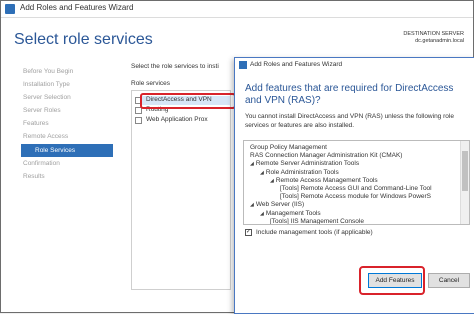 The height and width of the screenshot is (314, 474). What do you see at coordinates (42, 110) in the screenshot?
I see `nav-item-server-roles: Server Roles` at bounding box center [42, 110].